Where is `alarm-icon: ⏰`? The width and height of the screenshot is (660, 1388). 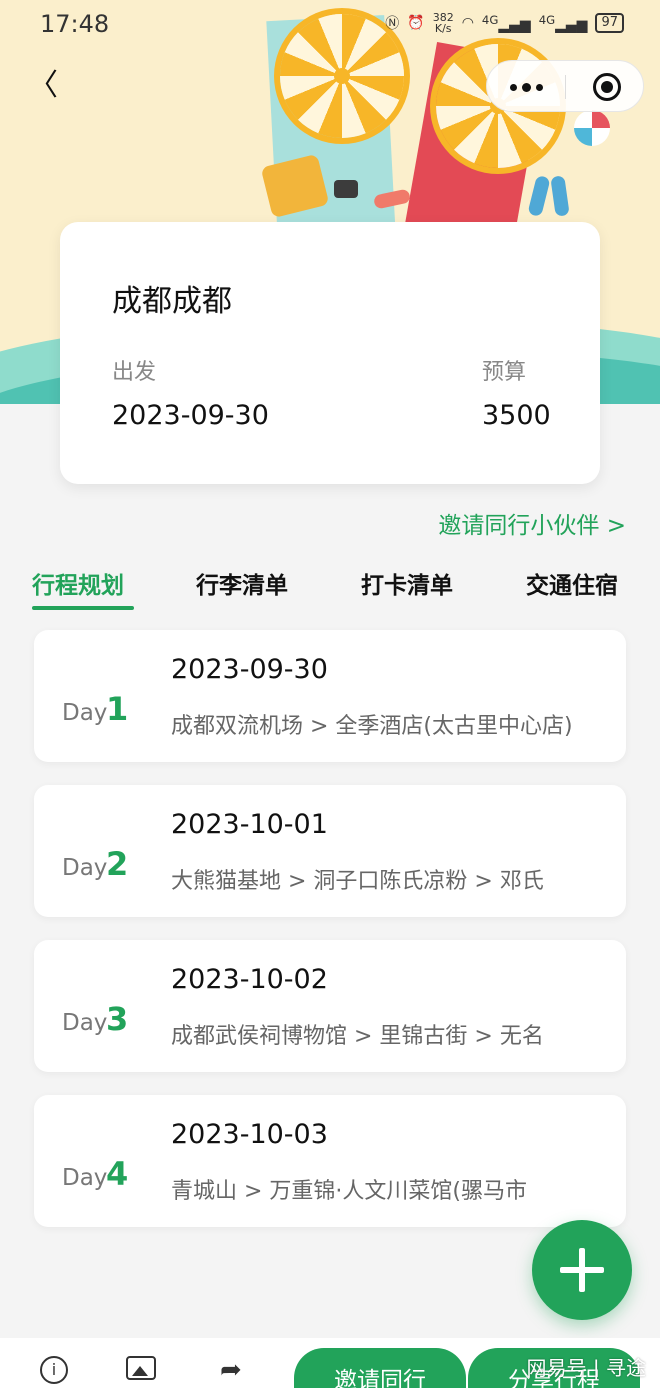 alarm-icon: ⏰ is located at coordinates (416, 23).